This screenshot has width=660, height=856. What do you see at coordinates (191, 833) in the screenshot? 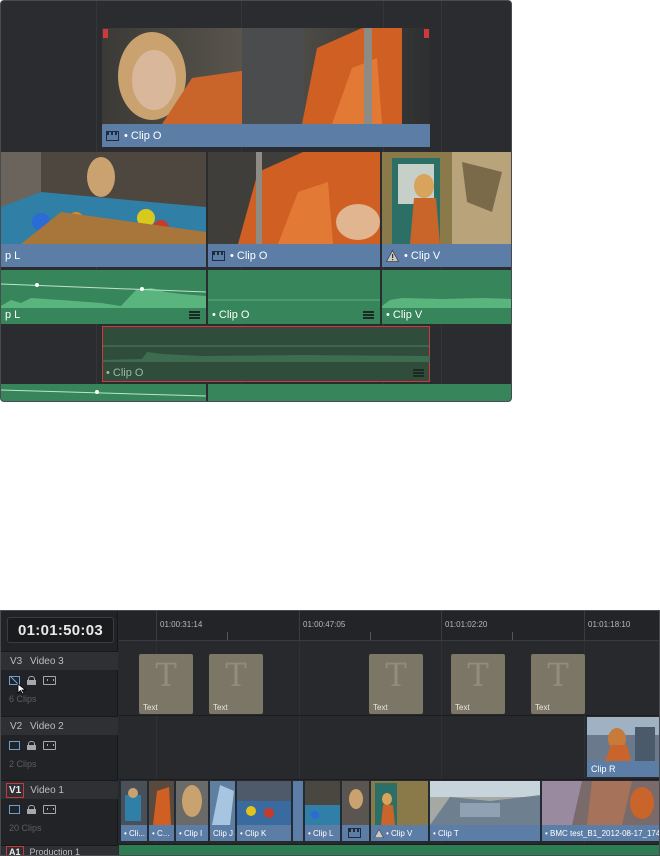
I see `clip-label: • Clip I` at bounding box center [191, 833].